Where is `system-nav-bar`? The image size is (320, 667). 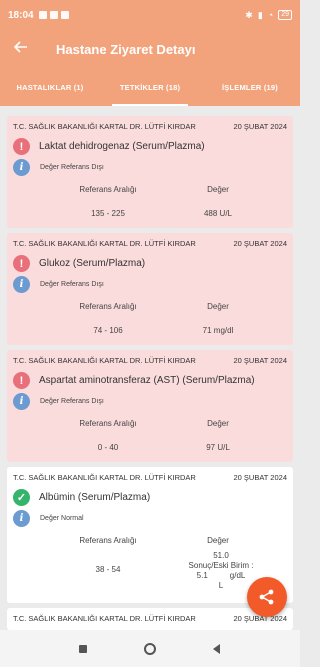
system-nav-bar is located at coordinates (150, 648).